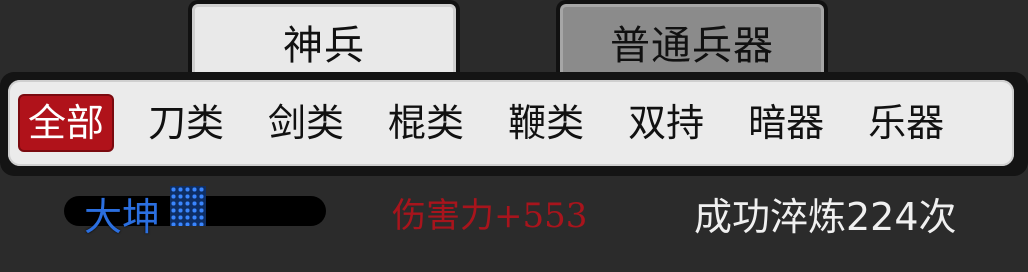 The image size is (1028, 272). Describe the element at coordinates (186, 123) in the screenshot. I see `category-blade: 刀类` at that location.